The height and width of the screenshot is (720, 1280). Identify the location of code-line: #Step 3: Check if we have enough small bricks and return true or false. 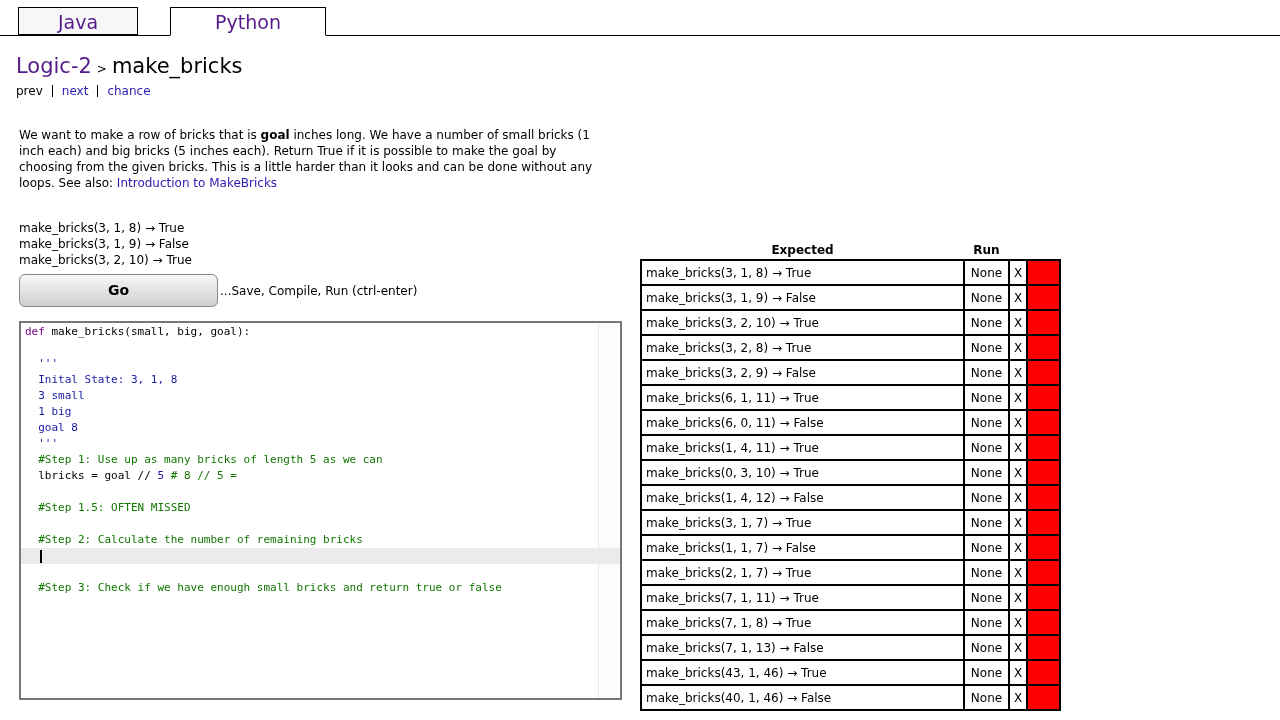
(269, 587).